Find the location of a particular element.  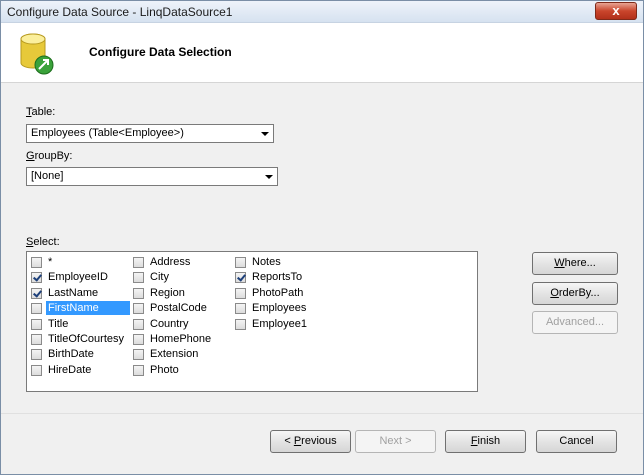

finish-button: Finish is located at coordinates (485, 441).